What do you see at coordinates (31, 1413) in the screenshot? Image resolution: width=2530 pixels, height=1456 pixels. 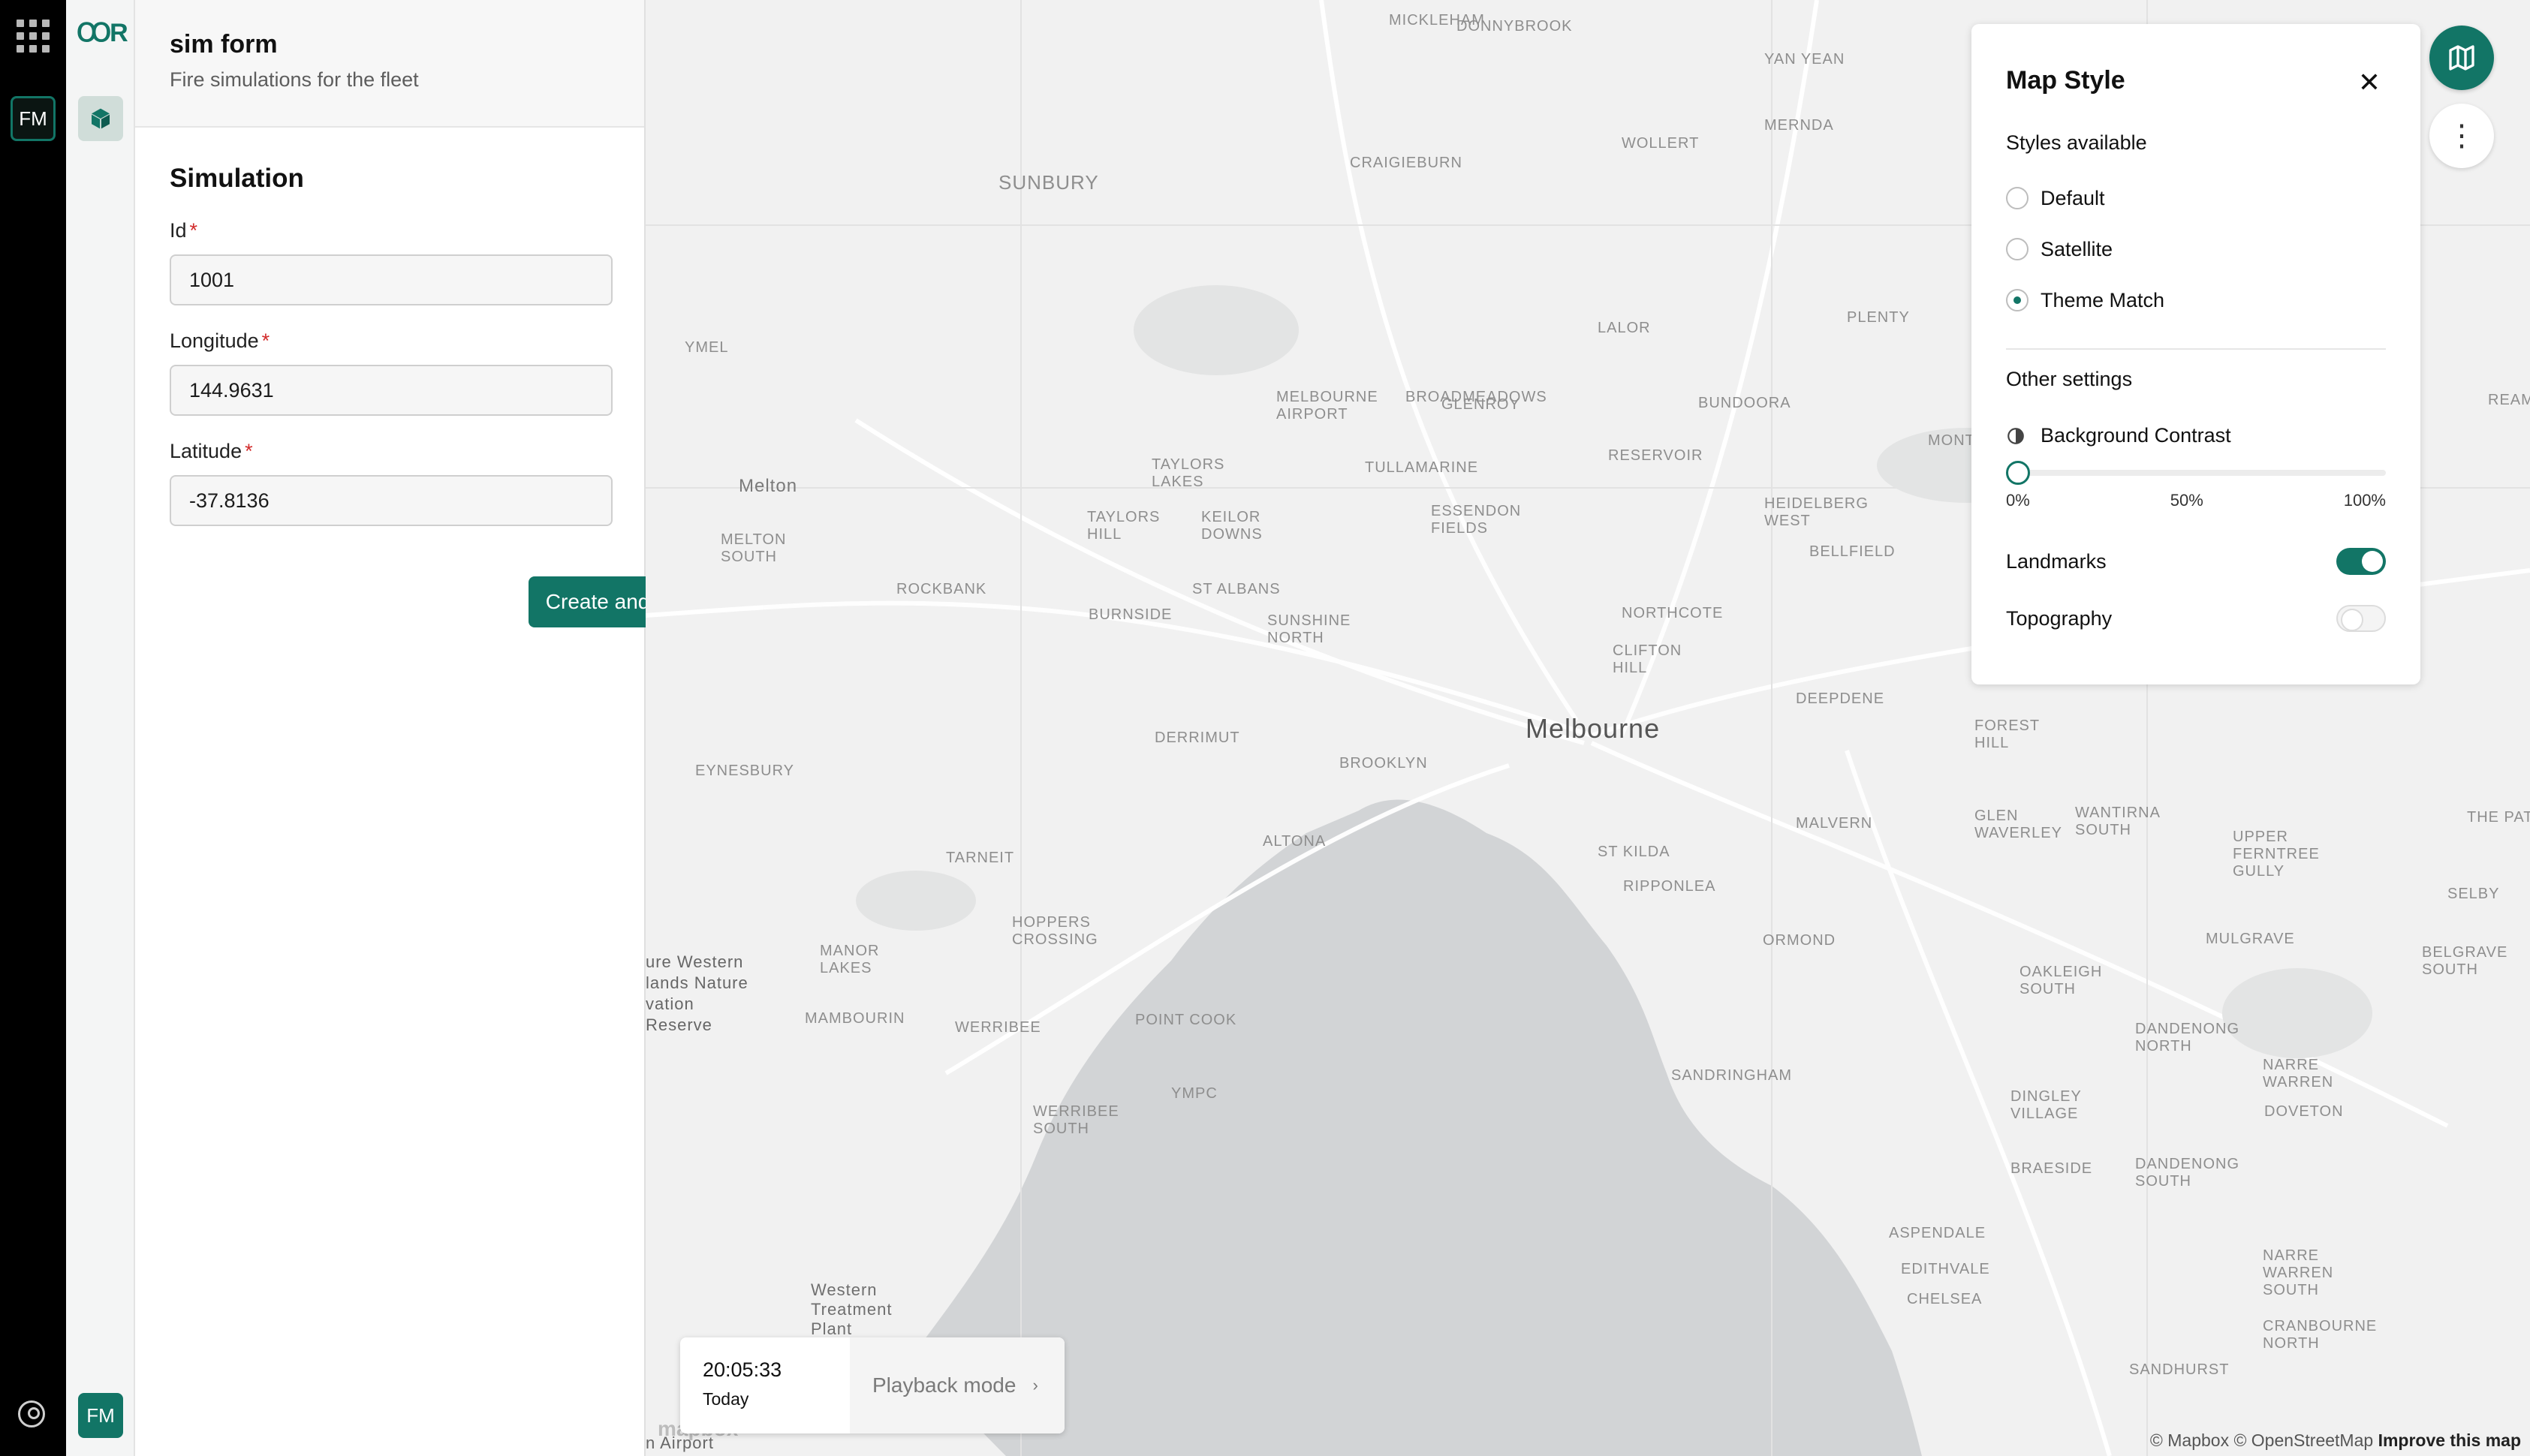 I see `user-account-icon` at bounding box center [31, 1413].